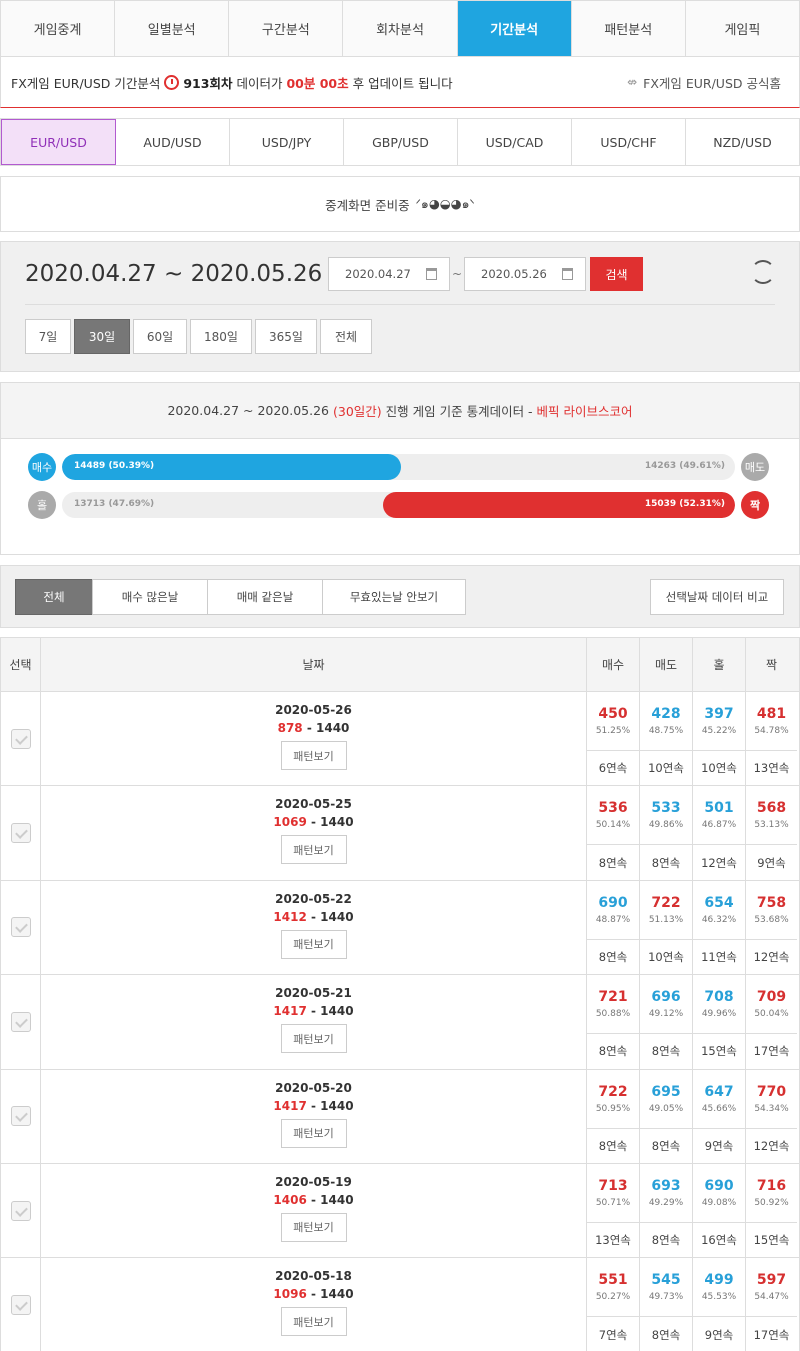  What do you see at coordinates (357, 411) in the screenshot?
I see `stats-days: (30일간)` at bounding box center [357, 411].